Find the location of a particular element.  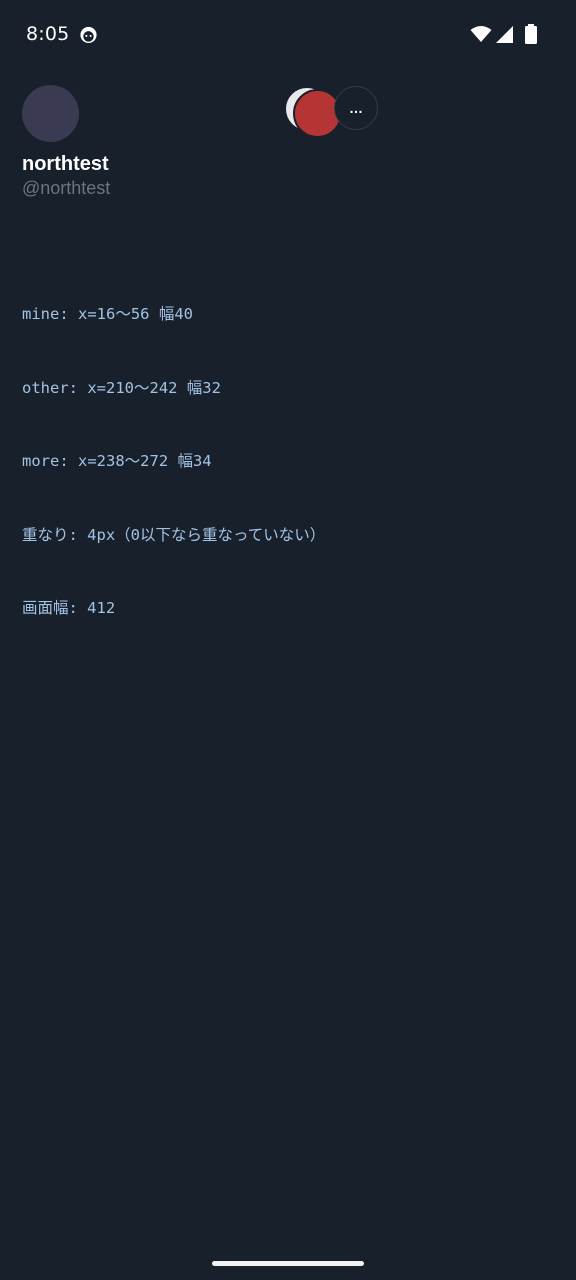

debug-line-overlap: 重なり: 4px（0以下なら重なっていない） is located at coordinates (174, 534).